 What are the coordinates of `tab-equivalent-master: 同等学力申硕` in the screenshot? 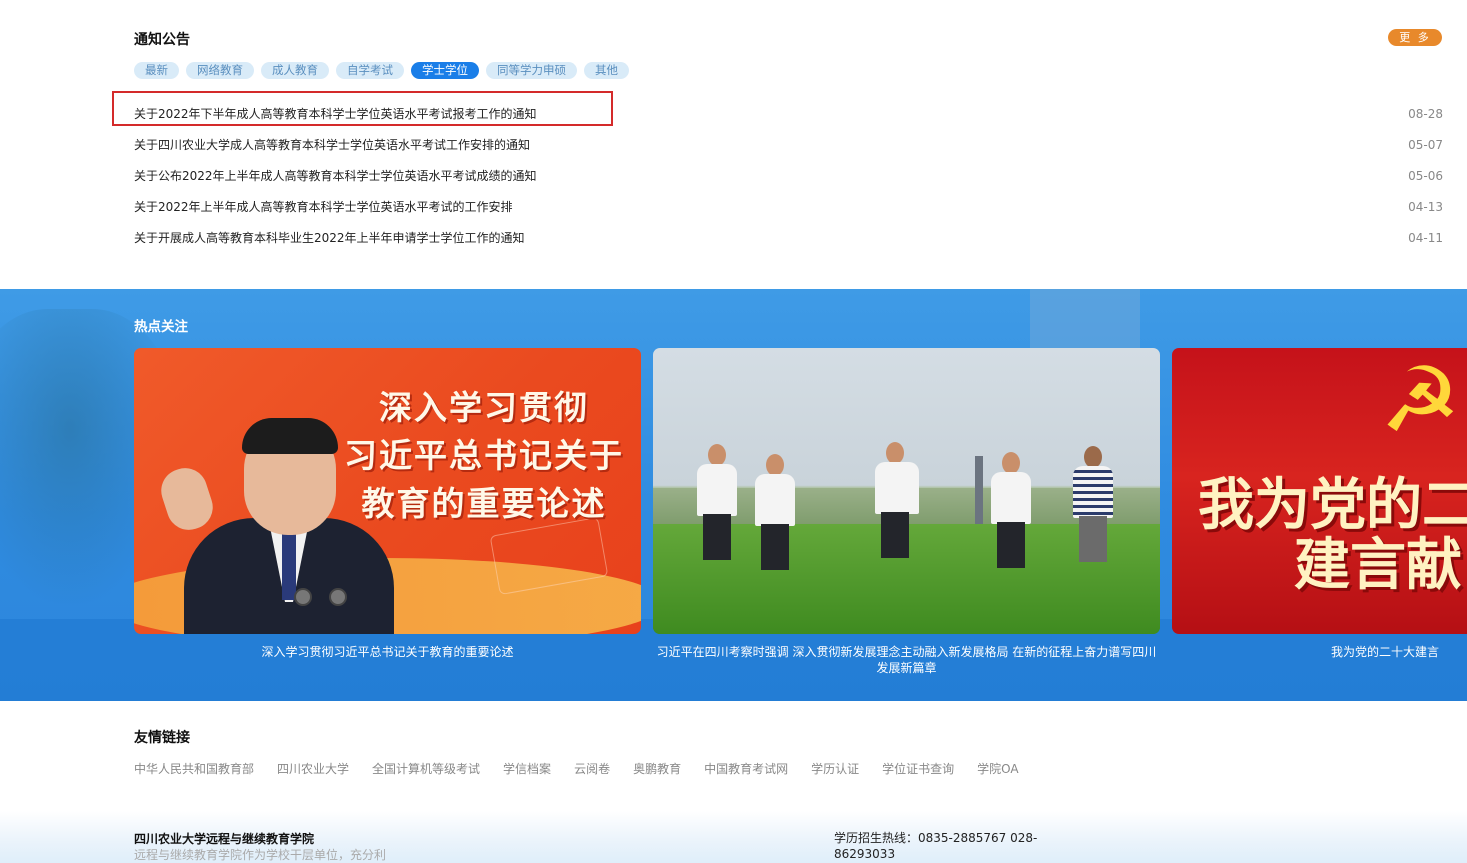 It's located at (531, 70).